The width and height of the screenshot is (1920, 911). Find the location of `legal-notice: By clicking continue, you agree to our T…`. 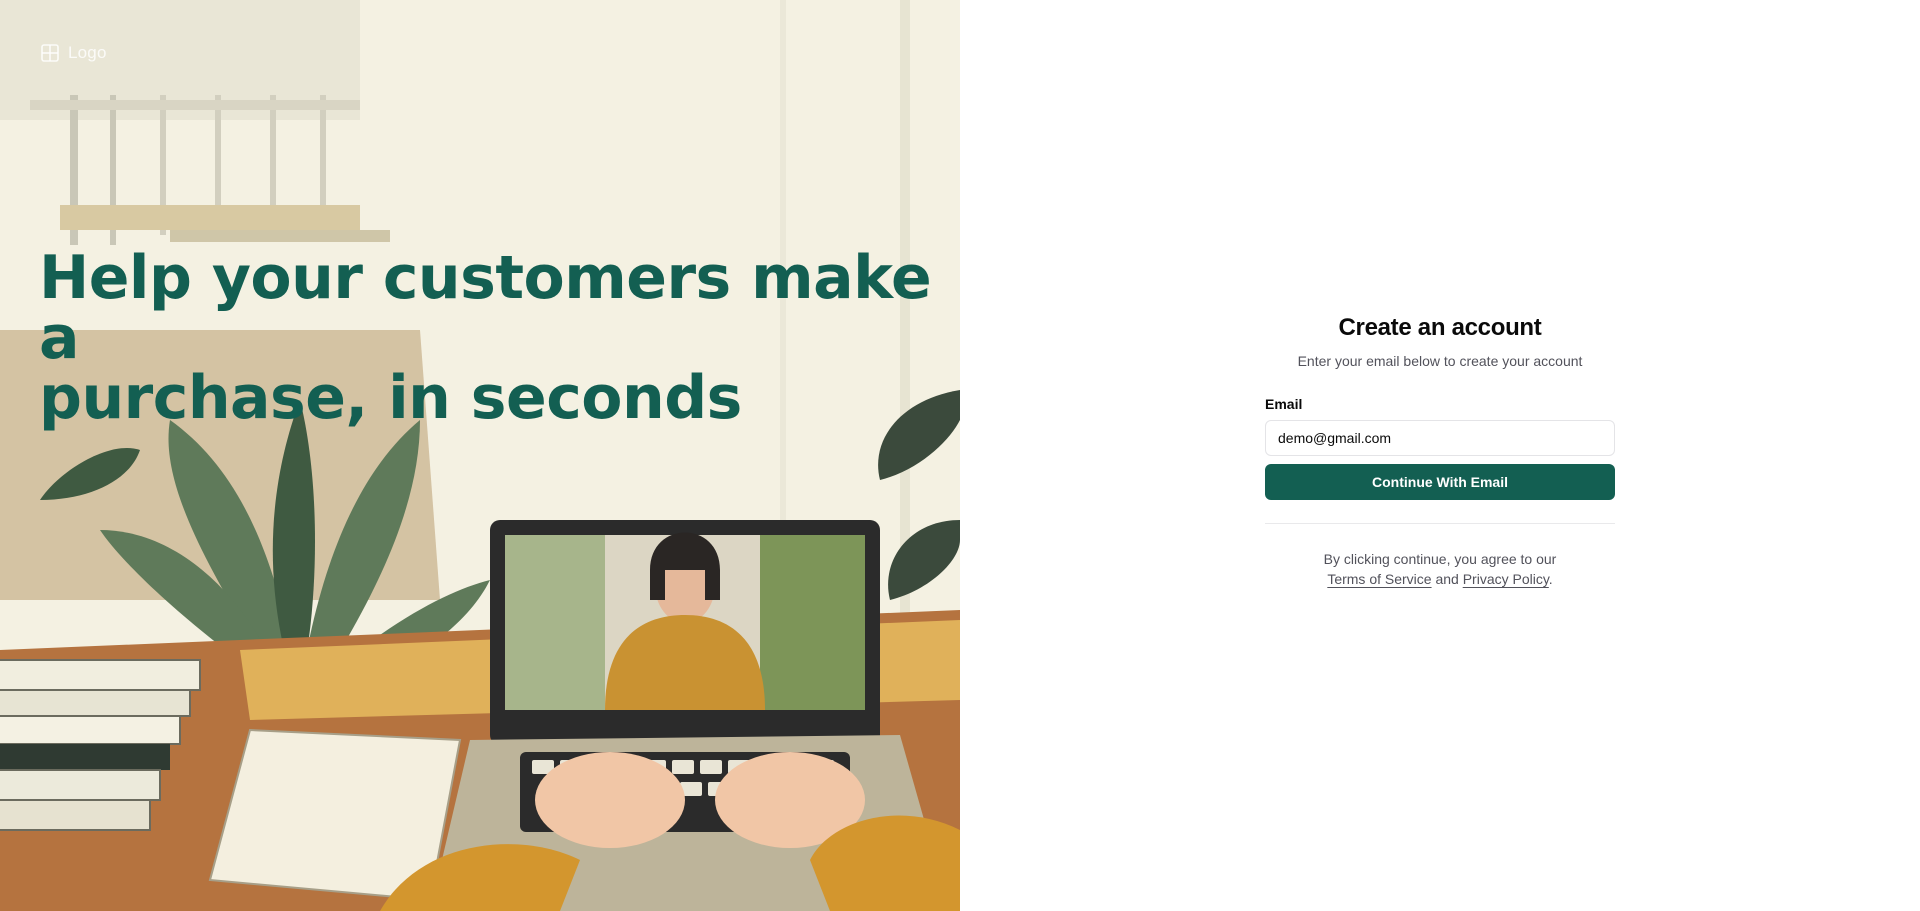

legal-notice: By clicking continue, you agree to our T… is located at coordinates (1440, 569).